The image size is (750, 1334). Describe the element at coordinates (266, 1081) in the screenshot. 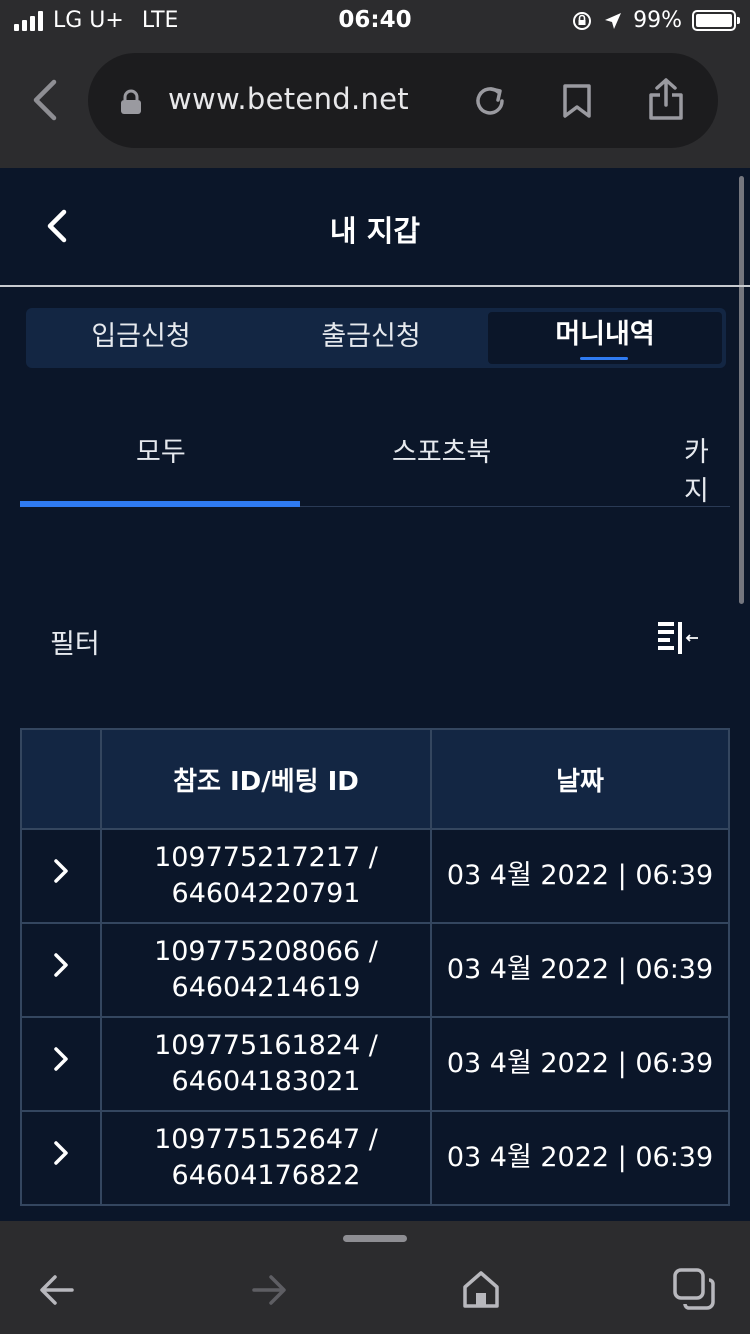

I see `bet-id: 64604183021` at that location.